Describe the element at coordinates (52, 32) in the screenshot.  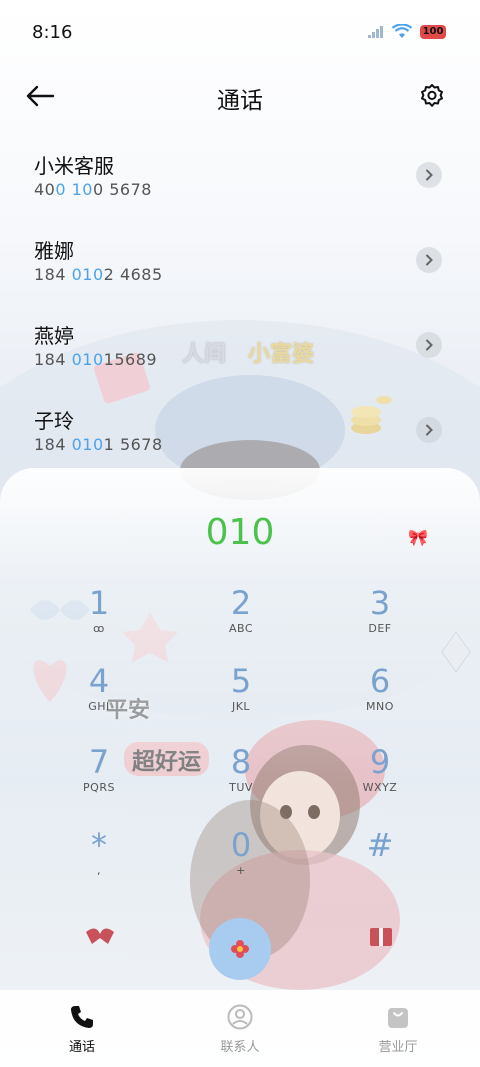
I see `status-time: 8:16` at that location.